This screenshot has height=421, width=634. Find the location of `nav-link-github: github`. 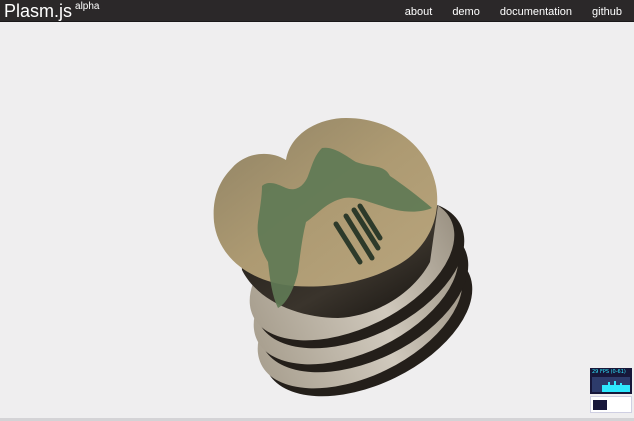

nav-link-github: github is located at coordinates (607, 12).